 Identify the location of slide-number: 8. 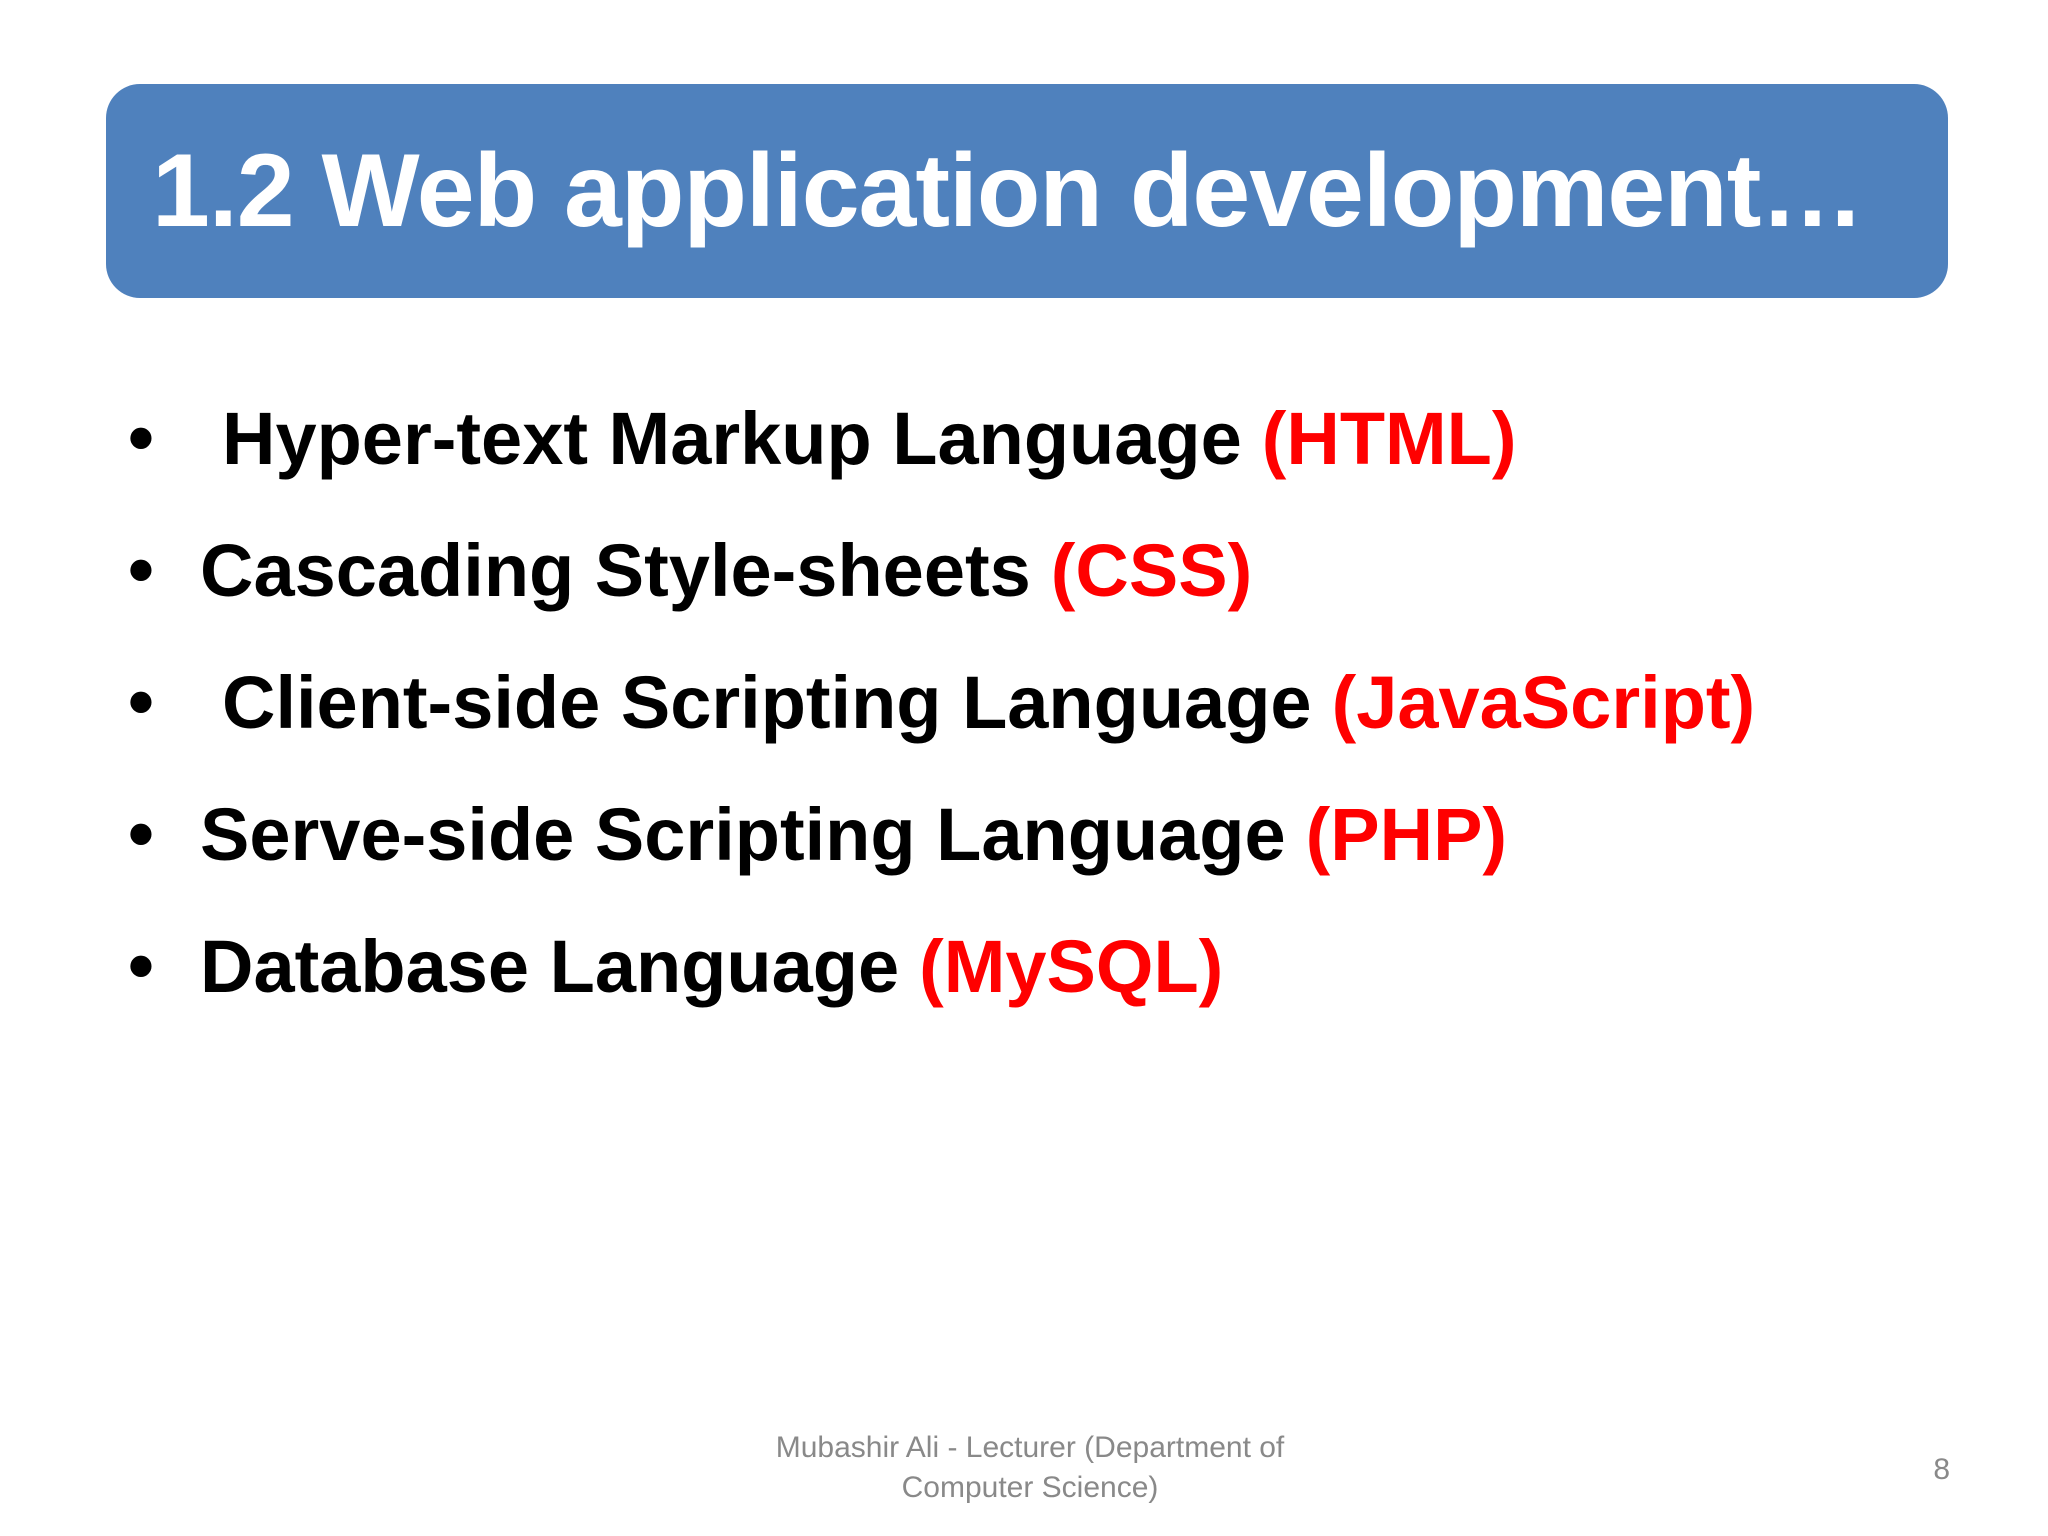
(1941, 1469).